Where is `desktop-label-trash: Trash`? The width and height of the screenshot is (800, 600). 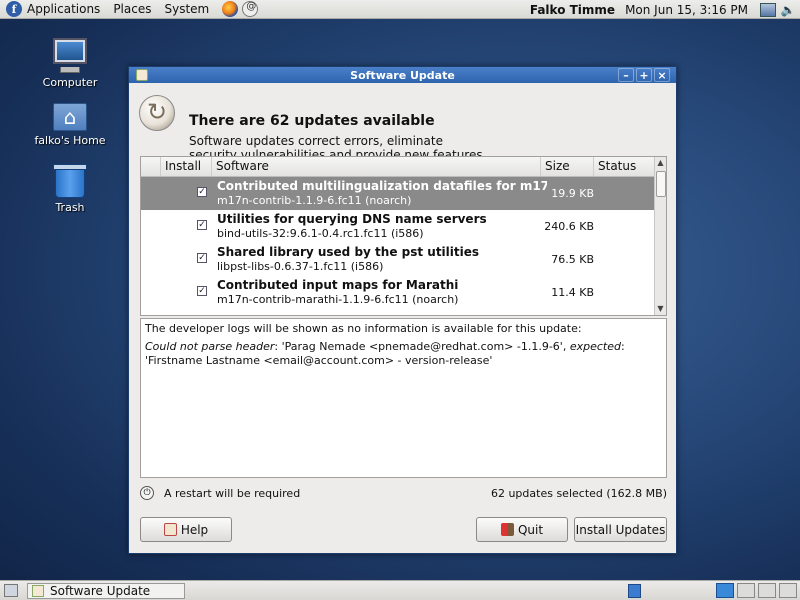 desktop-label-trash: Trash is located at coordinates (70, 207).